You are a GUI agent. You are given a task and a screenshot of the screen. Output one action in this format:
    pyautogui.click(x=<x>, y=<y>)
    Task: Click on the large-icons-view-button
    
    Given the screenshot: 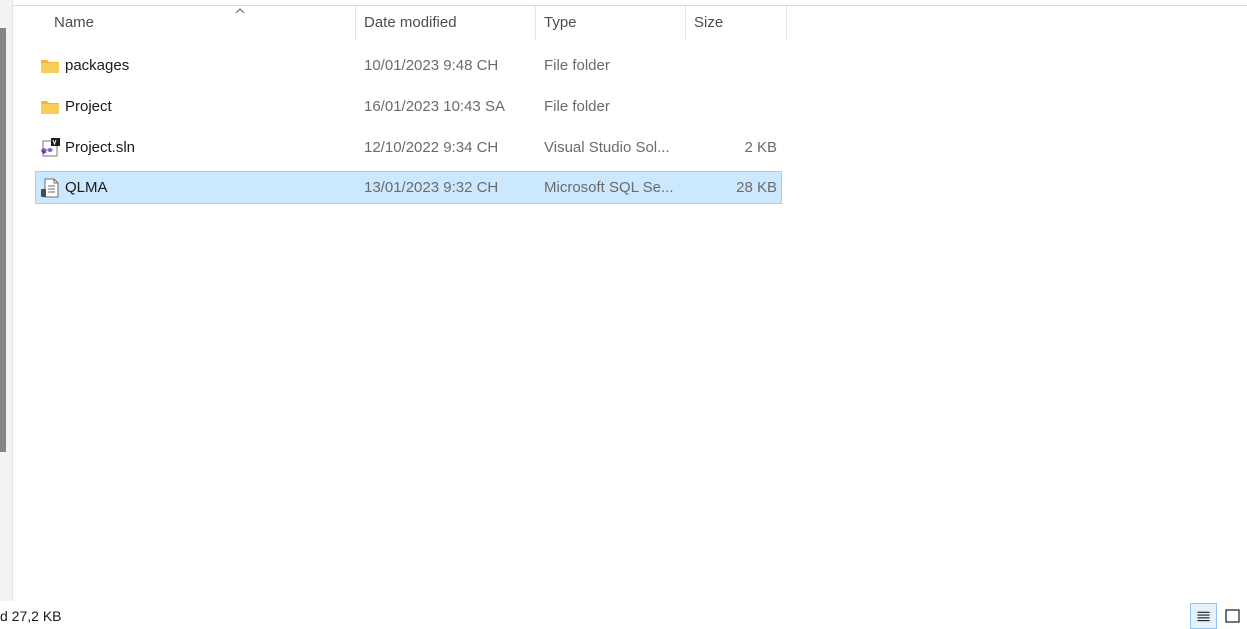 What is the action you would take?
    pyautogui.click(x=1233, y=616)
    